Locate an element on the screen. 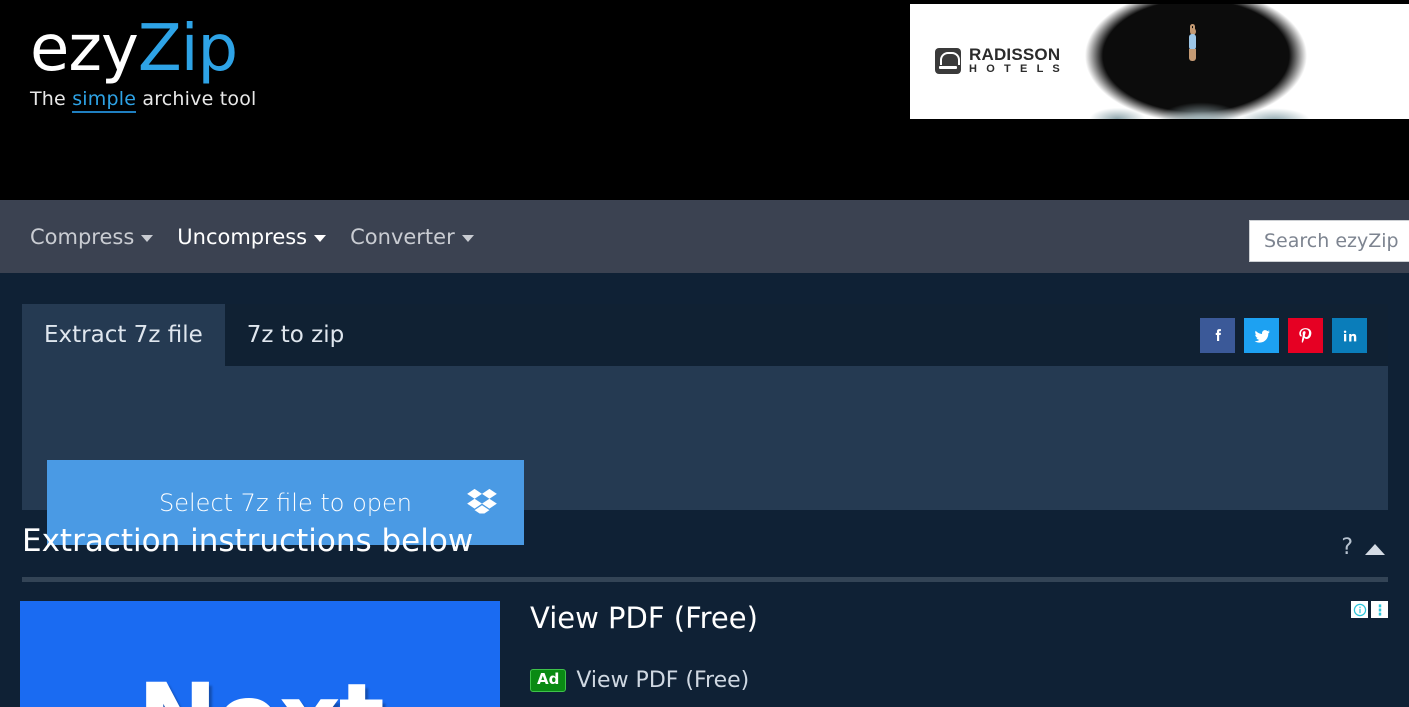 This screenshot has width=1409, height=707. triangle-up-icon is located at coordinates (1375, 549).